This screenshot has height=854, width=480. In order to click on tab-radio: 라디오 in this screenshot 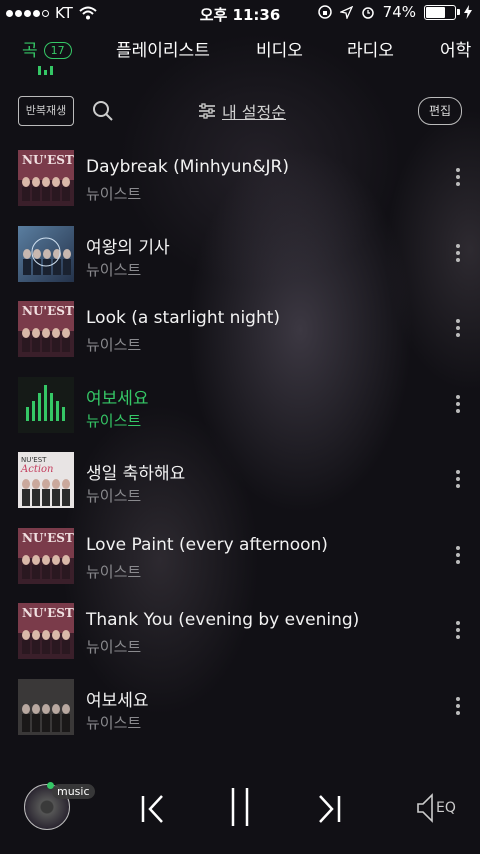, I will do `click(370, 48)`.